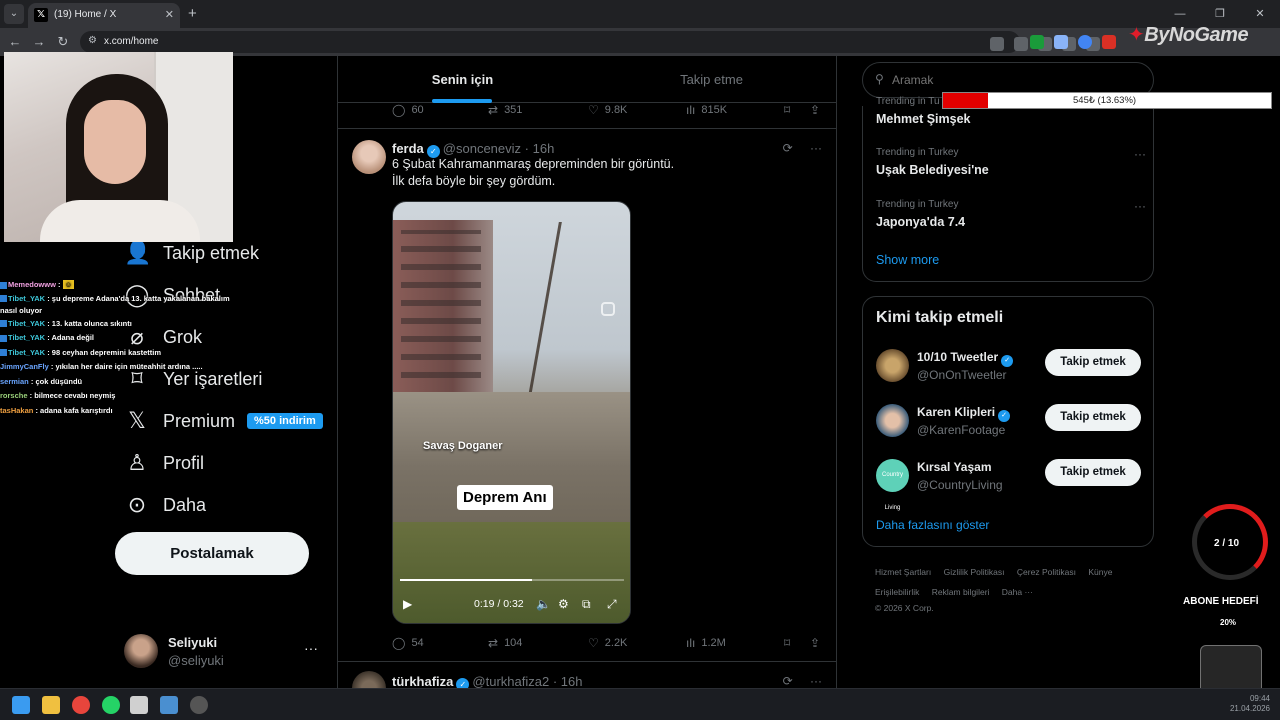  Describe the element at coordinates (1046, 572) in the screenshot. I see `footer-link: Çerez Politikası` at that location.